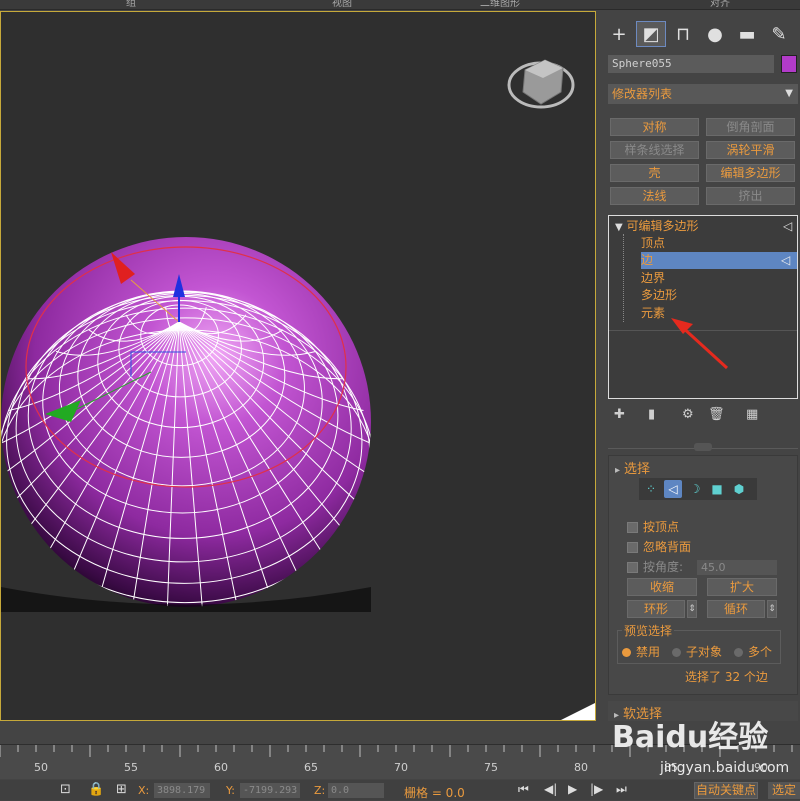  I want to click on remove-modifier-icon: 🗑, so click(716, 414).